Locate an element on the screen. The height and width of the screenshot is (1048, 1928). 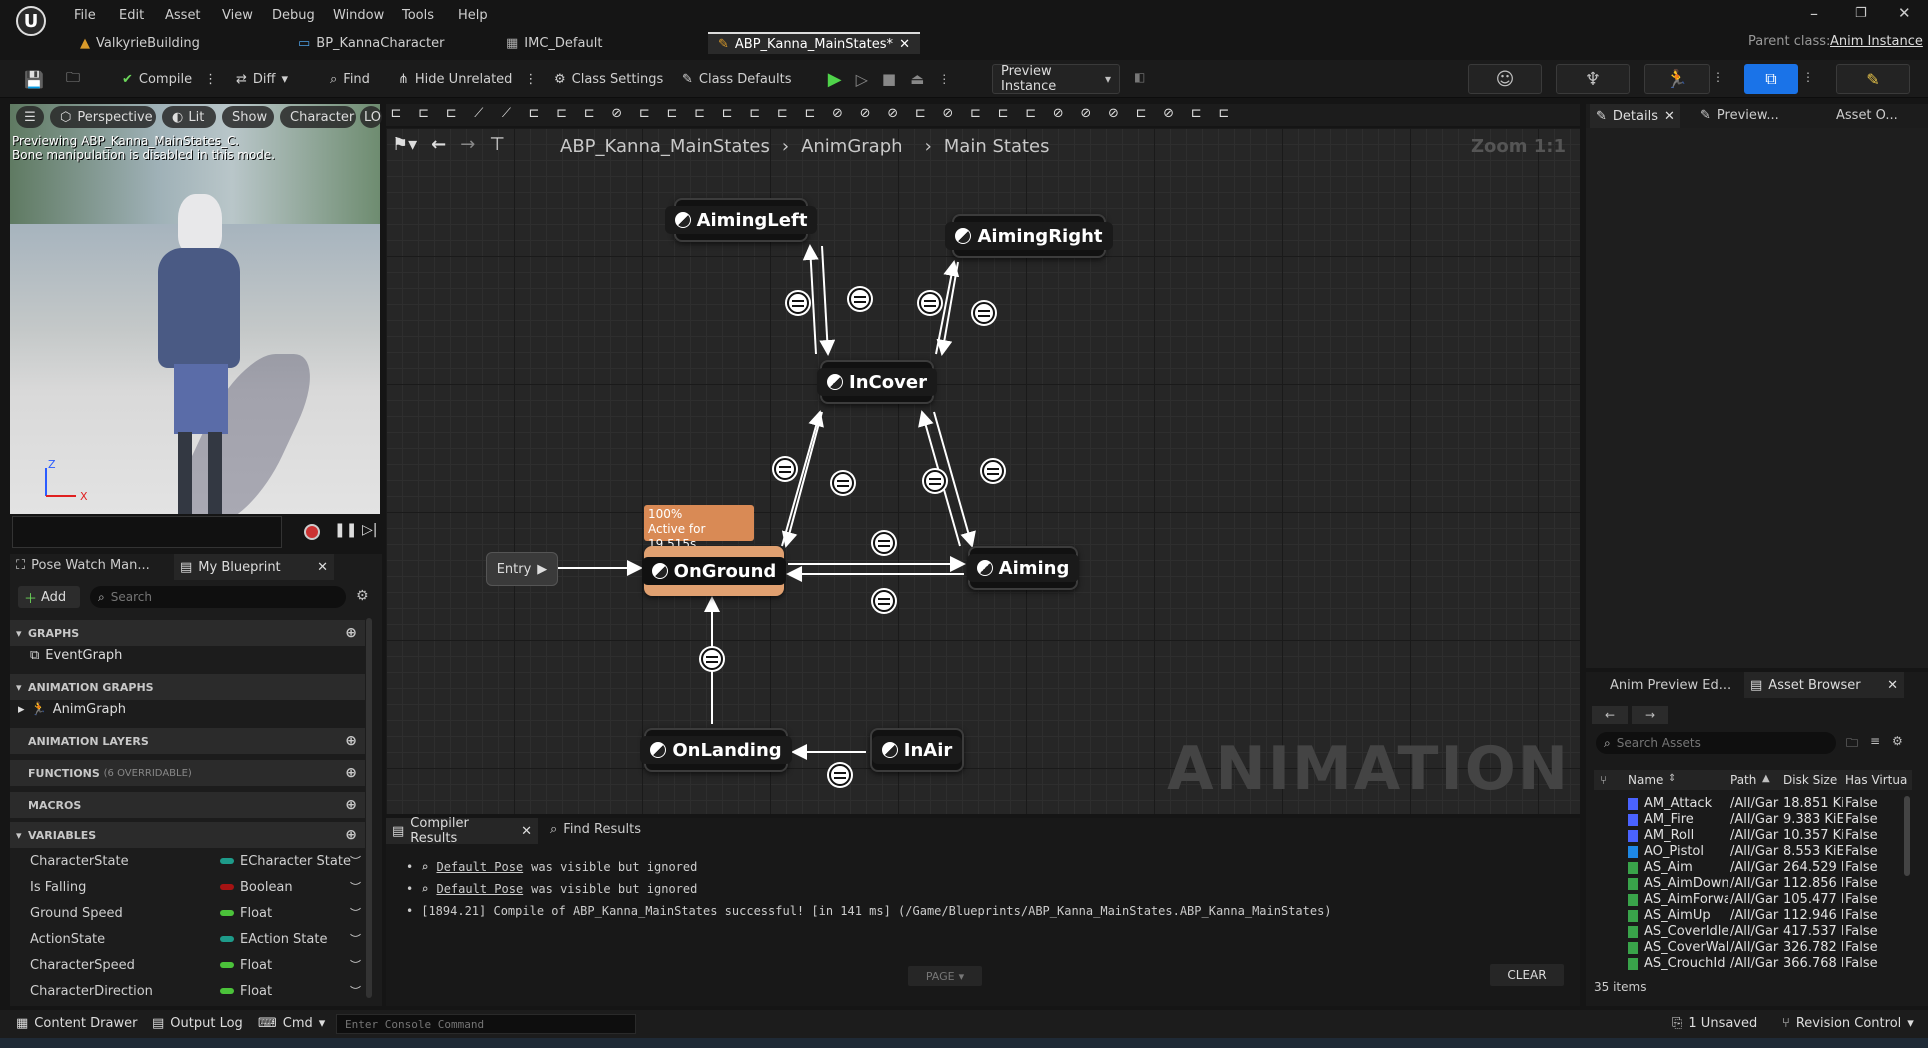
event-graph-item: ⧉ EventGraph is located at coordinates (76, 655).